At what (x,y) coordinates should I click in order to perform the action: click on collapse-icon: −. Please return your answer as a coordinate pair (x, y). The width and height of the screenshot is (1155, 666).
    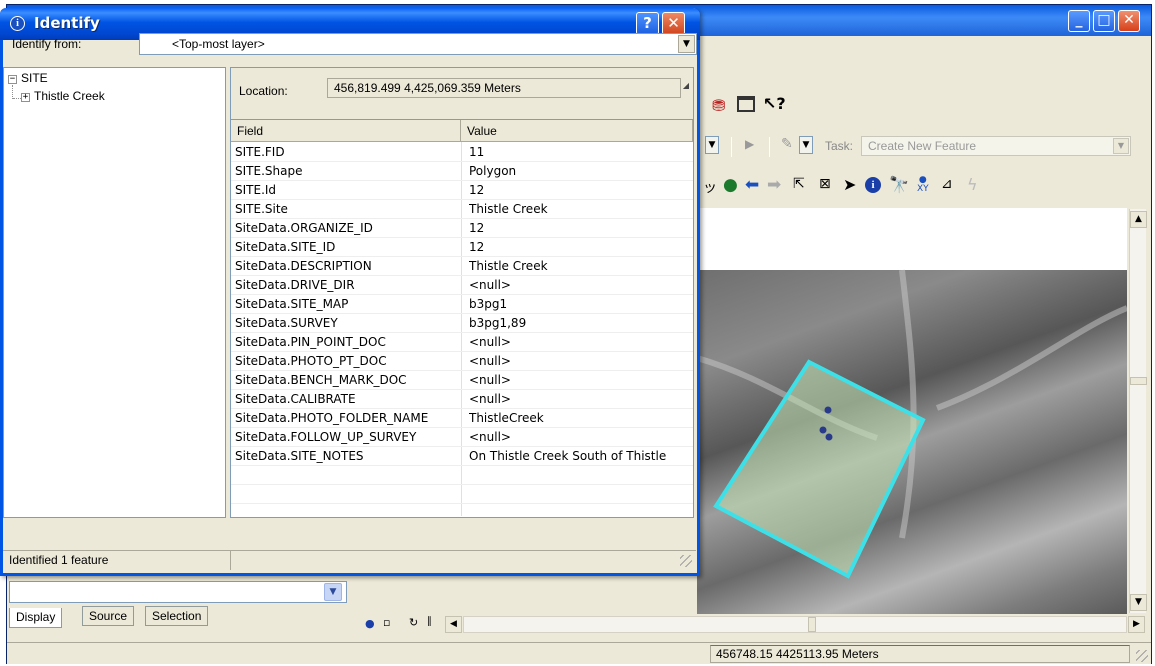
    Looking at the image, I should click on (12, 79).